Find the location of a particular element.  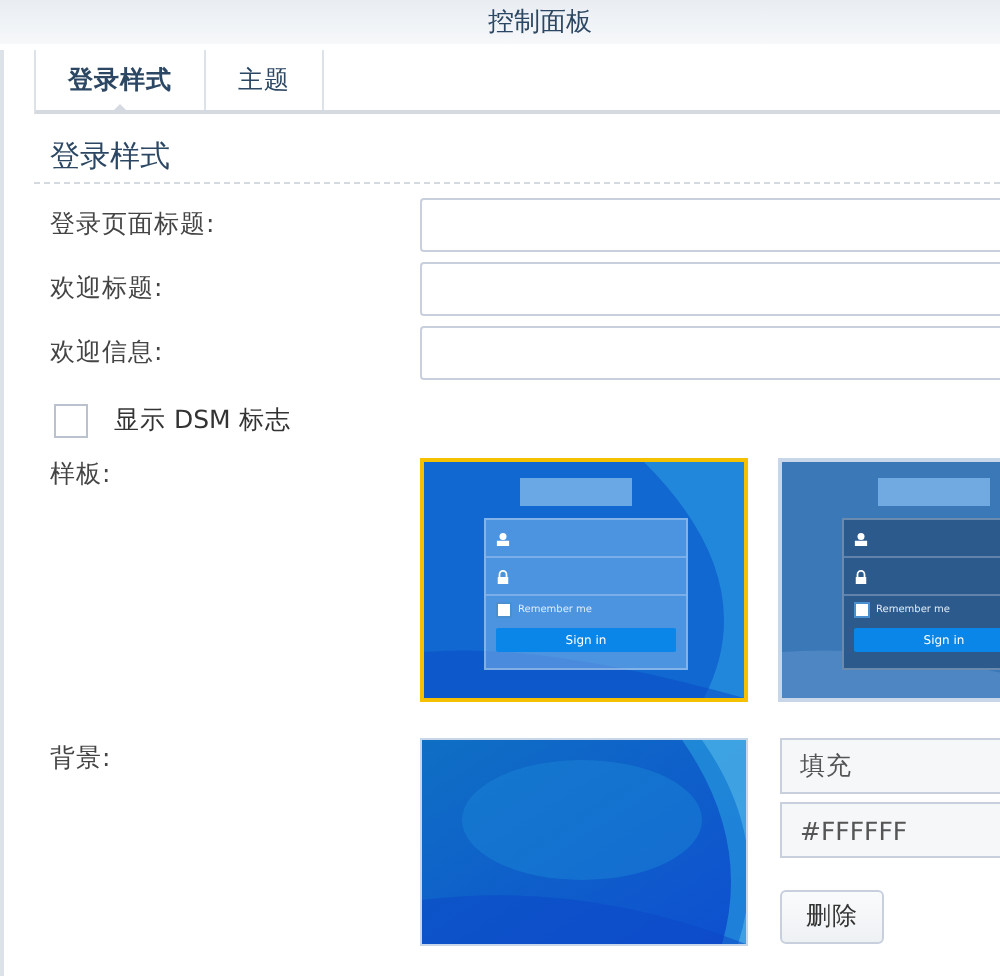

field-label: 背景: is located at coordinates (80, 758).